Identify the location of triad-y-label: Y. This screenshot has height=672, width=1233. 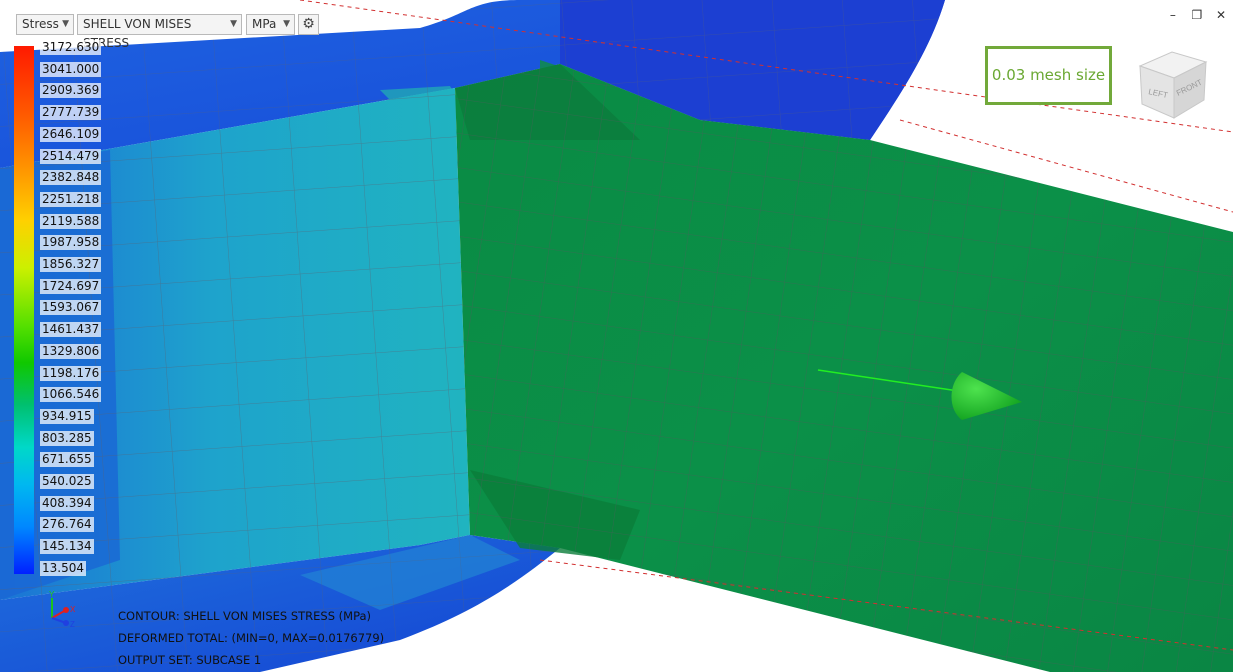
(52, 594).